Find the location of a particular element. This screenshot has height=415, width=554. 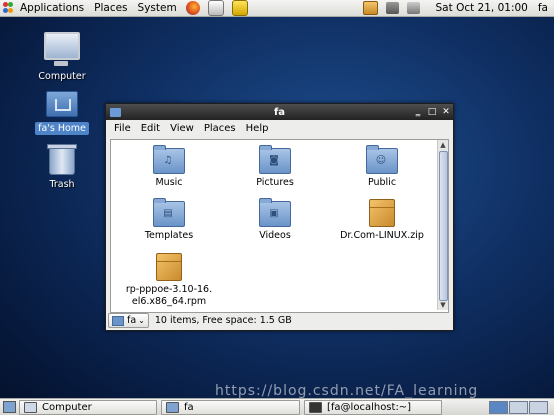

gnome-foot-icon is located at coordinates (10, 8).